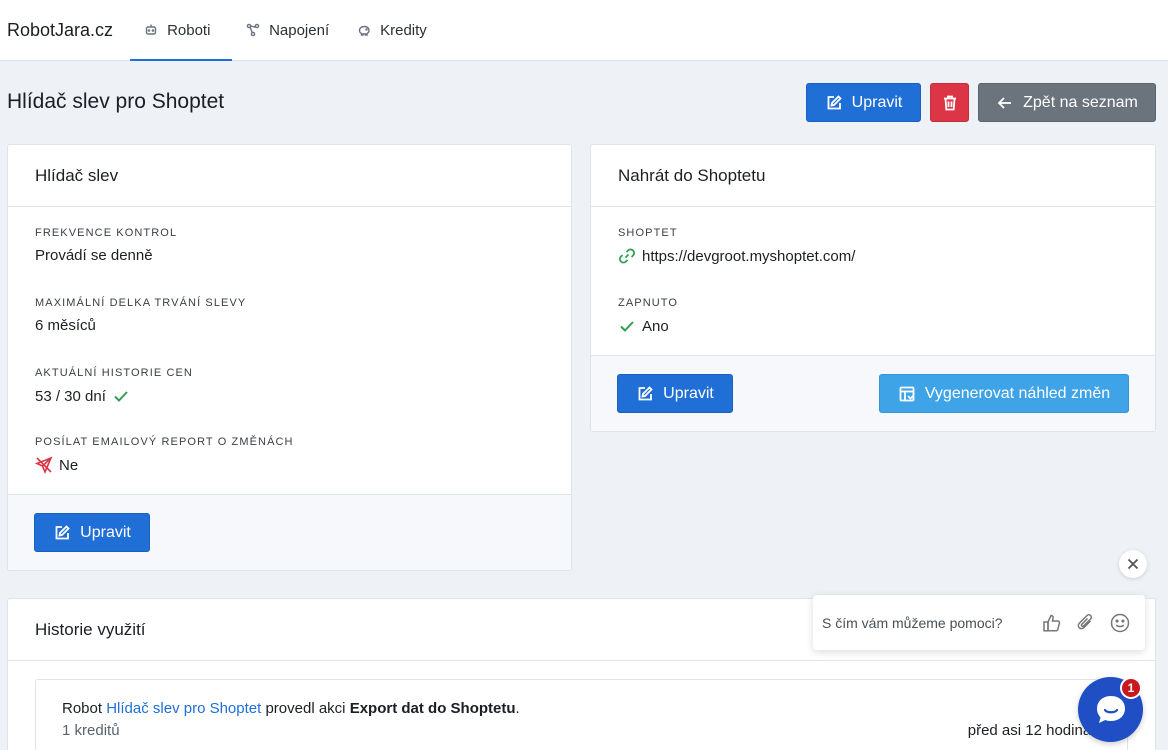  Describe the element at coordinates (91, 730) in the screenshot. I see `history-credits: 1 kreditů` at that location.